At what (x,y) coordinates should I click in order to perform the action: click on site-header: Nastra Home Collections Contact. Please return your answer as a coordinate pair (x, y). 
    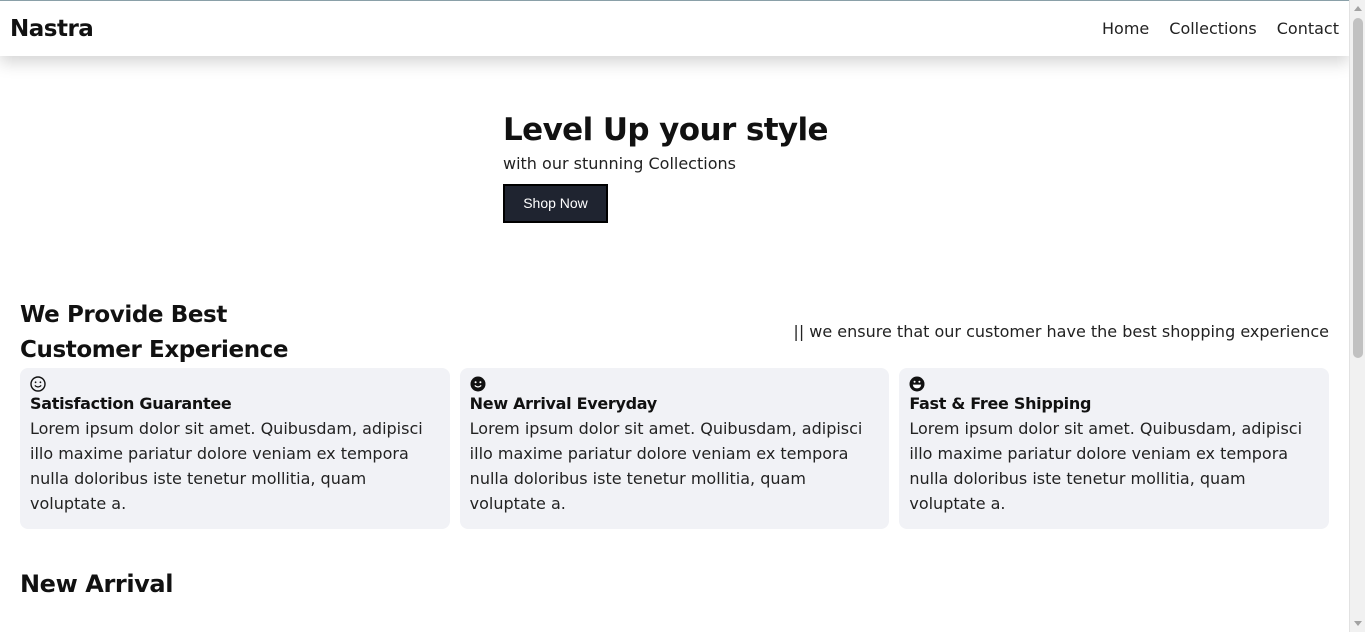
    Looking at the image, I should click on (674, 28).